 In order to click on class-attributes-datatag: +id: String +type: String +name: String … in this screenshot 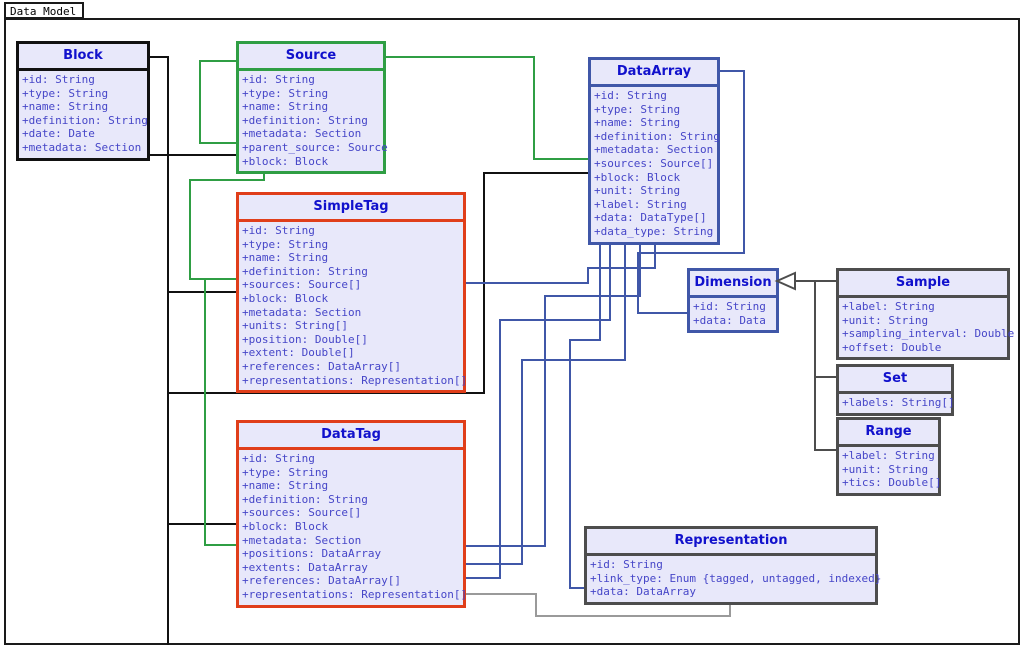, I will do `click(353, 526)`.